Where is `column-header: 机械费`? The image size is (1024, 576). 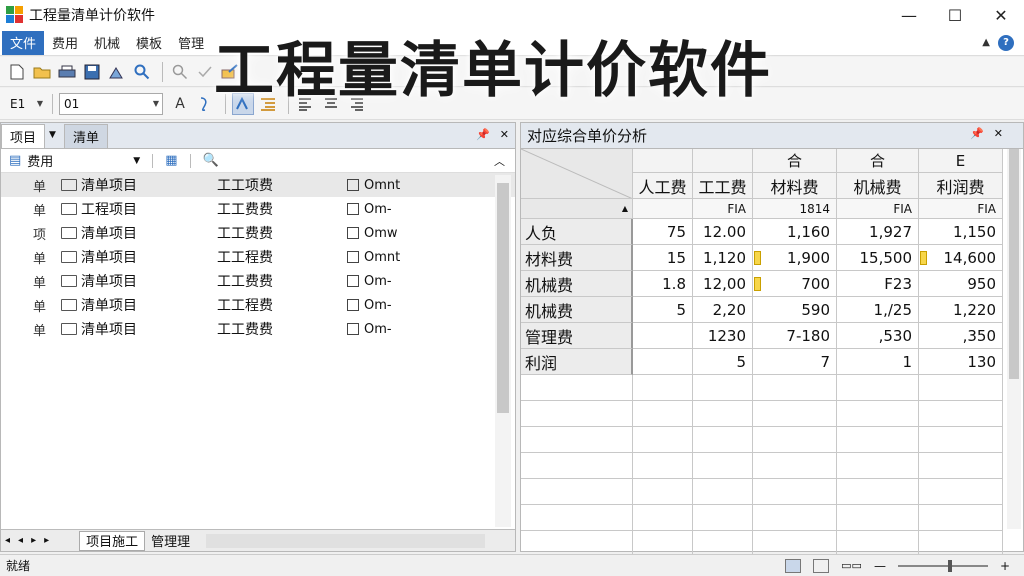
column-header: 机械费 is located at coordinates (878, 186).